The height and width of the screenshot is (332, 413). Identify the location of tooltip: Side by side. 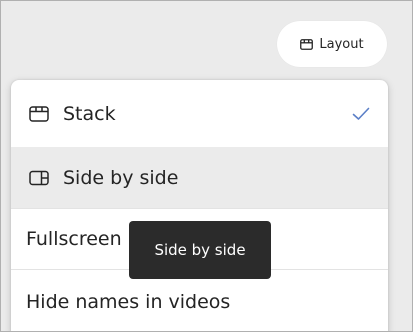
(200, 250).